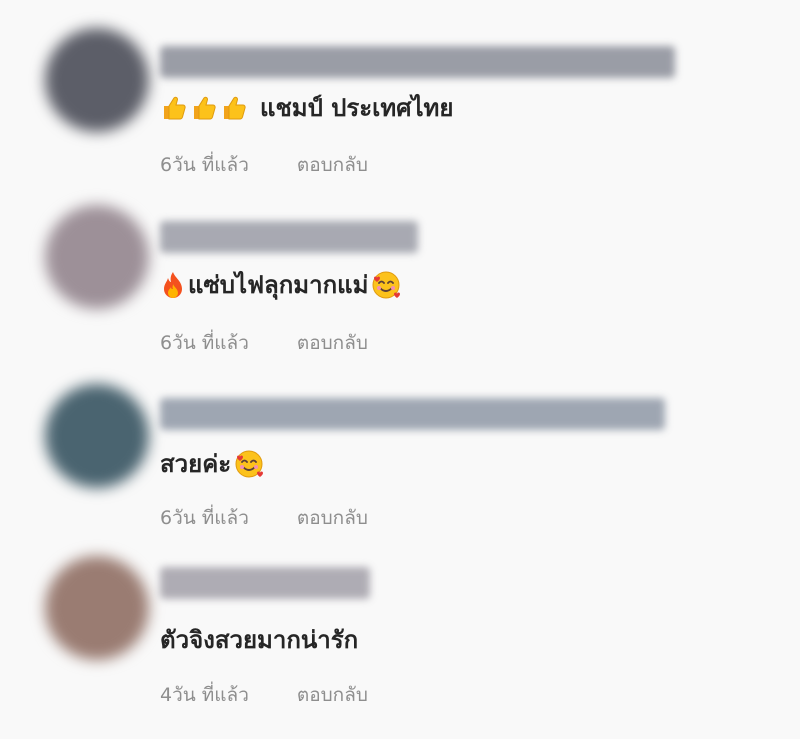 The width and height of the screenshot is (800, 739). I want to click on comment-body: ตัวจิงสวยมากน่ารัก, so click(259, 639).